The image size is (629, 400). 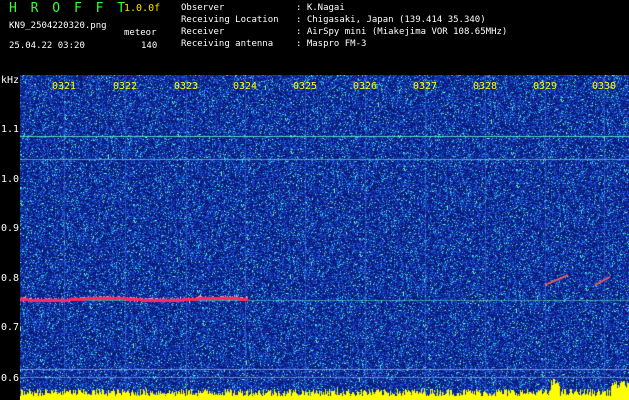 What do you see at coordinates (227, 44) in the screenshot?
I see `info-antenna-label: Receiving antenna` at bounding box center [227, 44].